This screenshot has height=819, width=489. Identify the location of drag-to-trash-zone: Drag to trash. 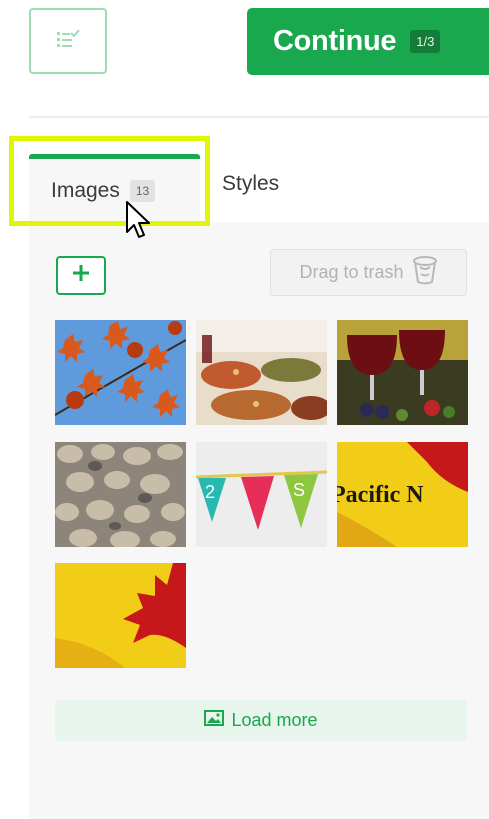
(368, 272).